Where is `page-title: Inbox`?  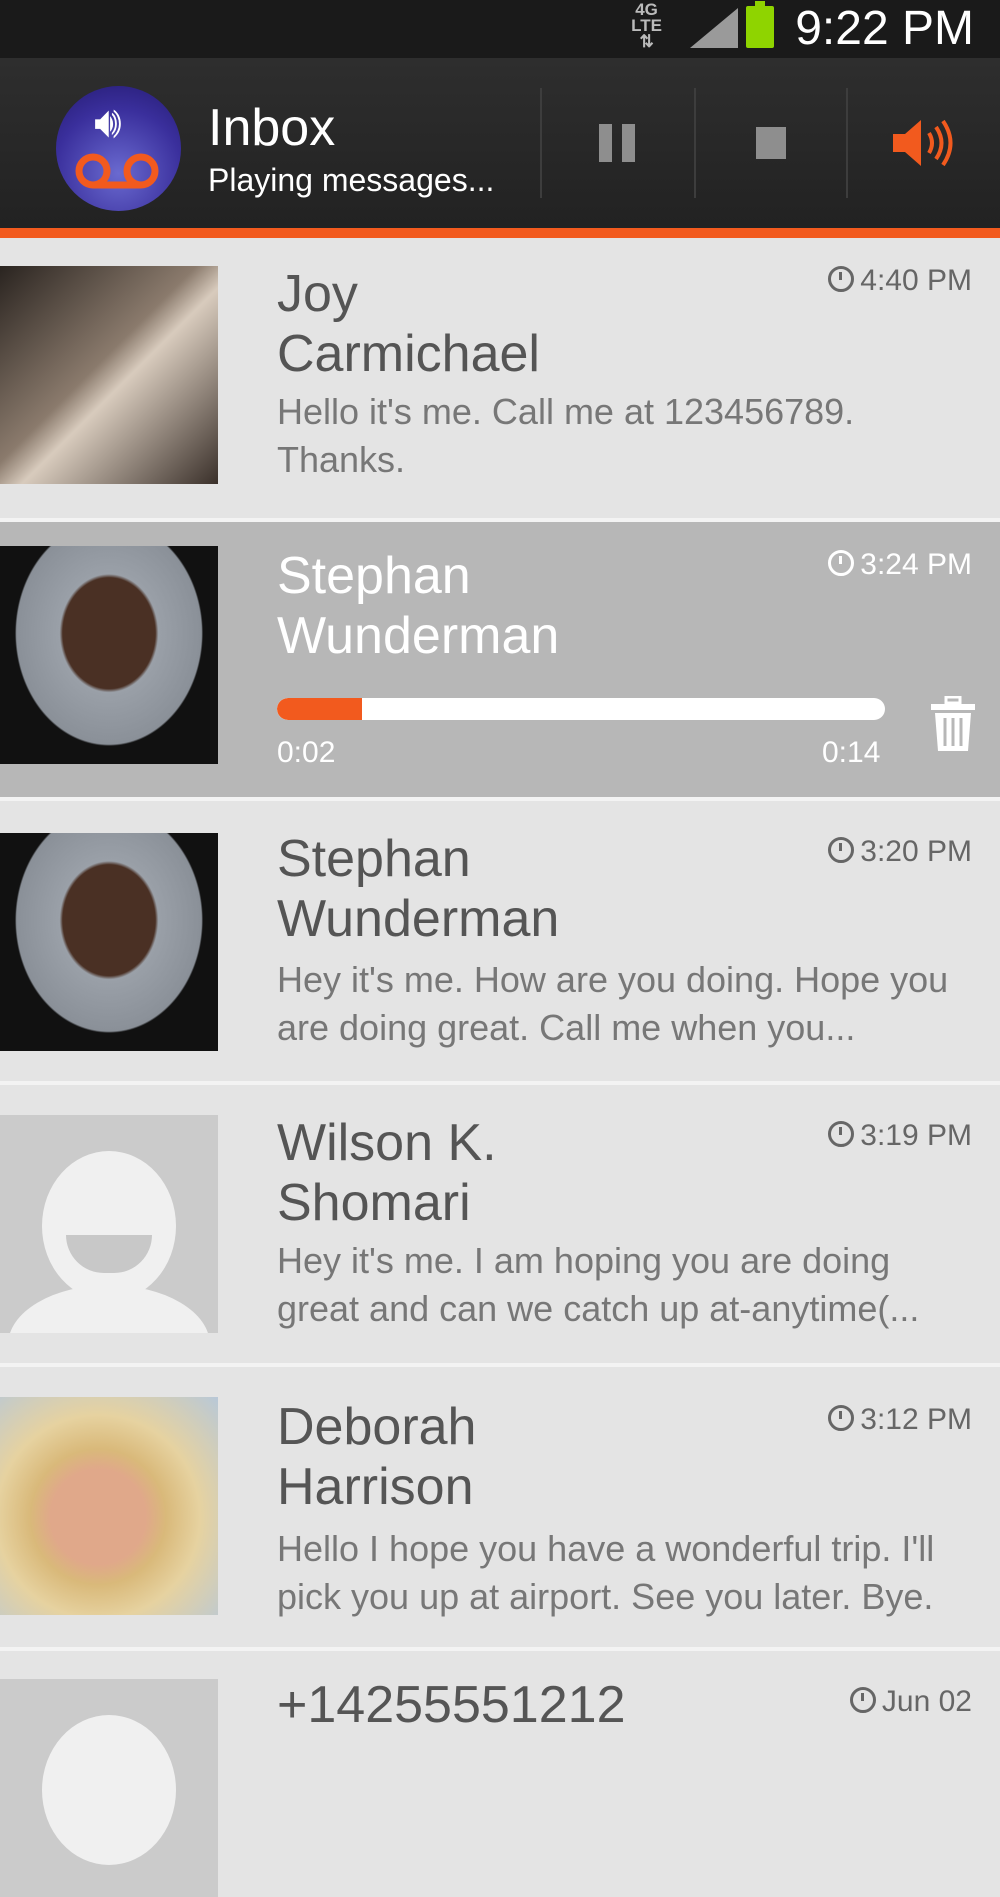
page-title: Inbox is located at coordinates (272, 128).